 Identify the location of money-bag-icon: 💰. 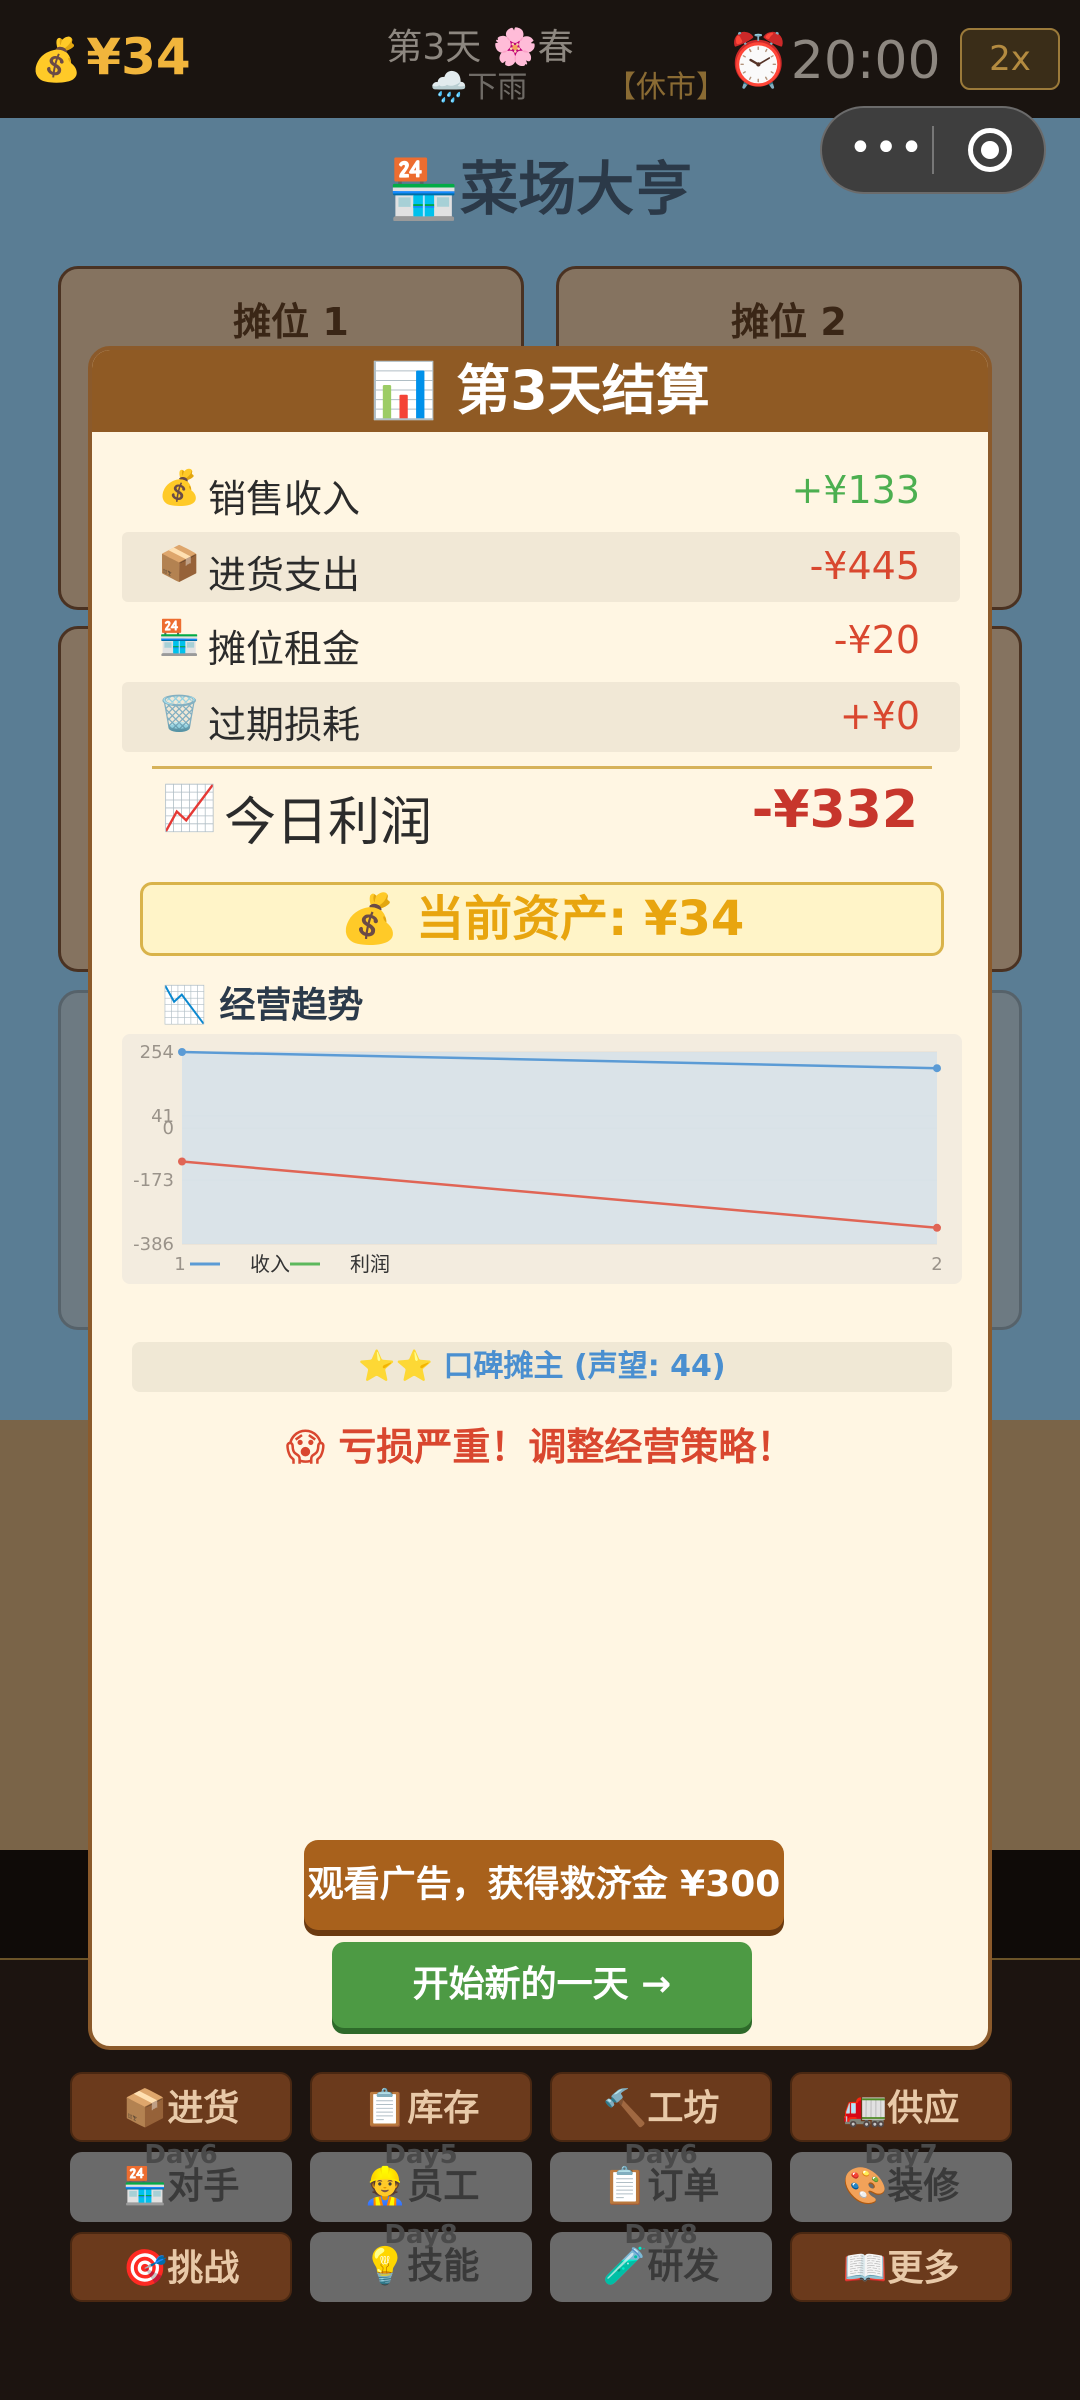
(179, 488).